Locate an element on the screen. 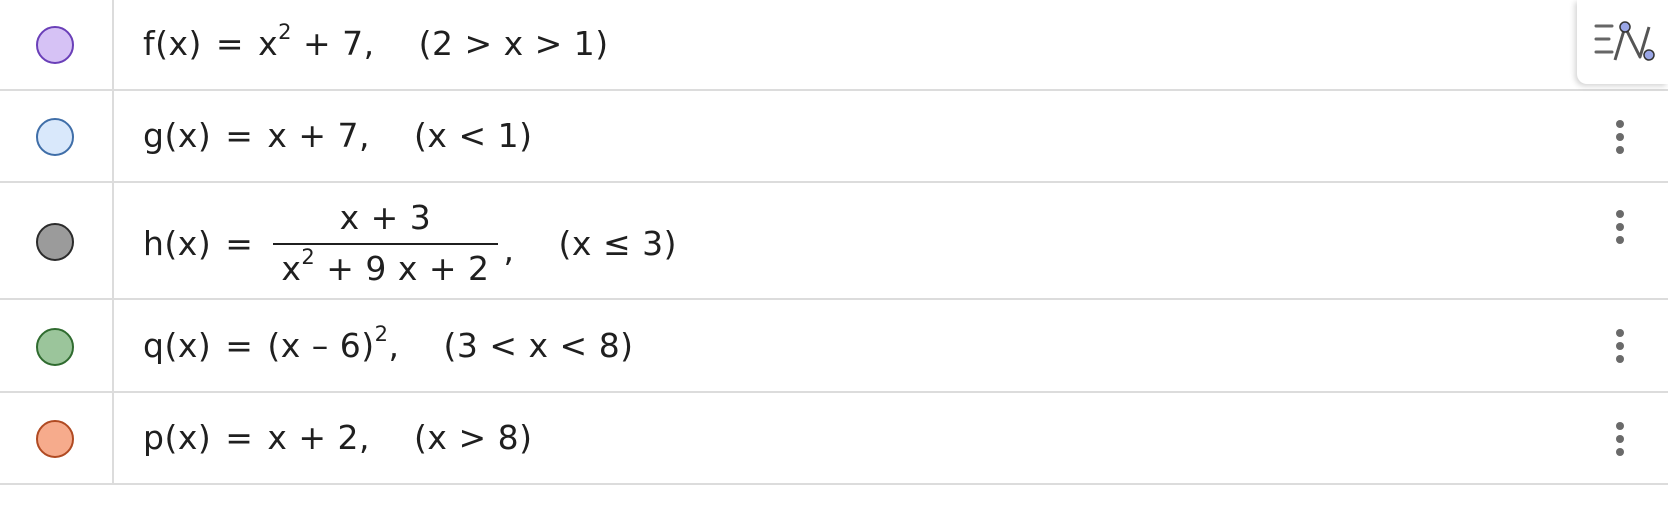 The height and width of the screenshot is (516, 1668). function-name: p(x) is located at coordinates (177, 437).